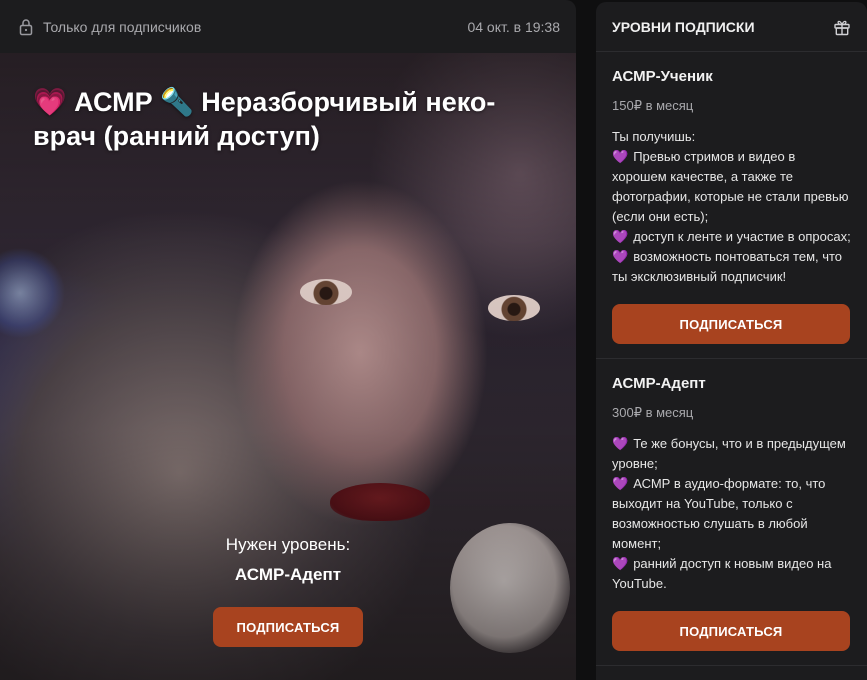  I want to click on gift-icon, so click(842, 27).